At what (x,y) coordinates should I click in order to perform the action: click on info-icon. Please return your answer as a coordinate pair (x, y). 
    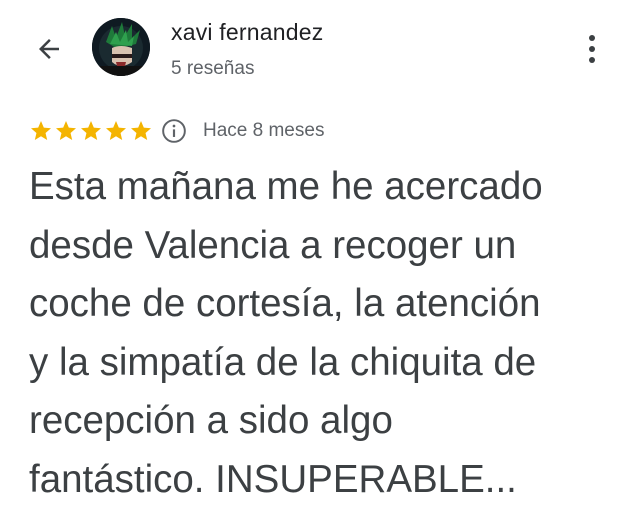
    Looking at the image, I should click on (174, 131).